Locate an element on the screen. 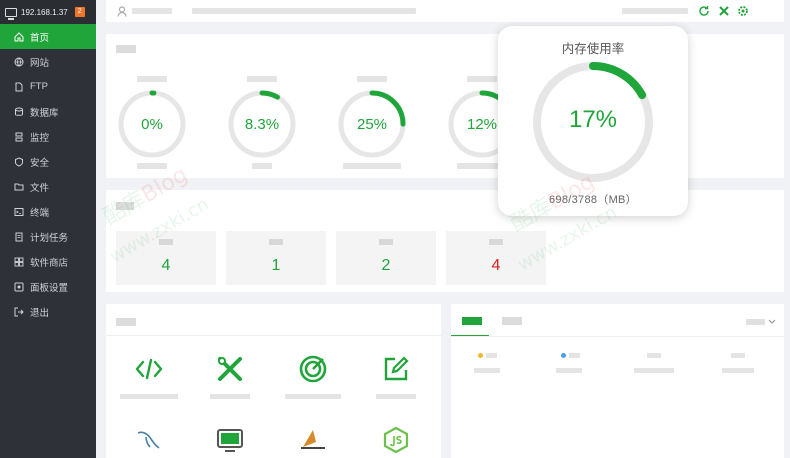 This screenshot has width=790, height=458. memory-title: 内存使用率 is located at coordinates (593, 49).